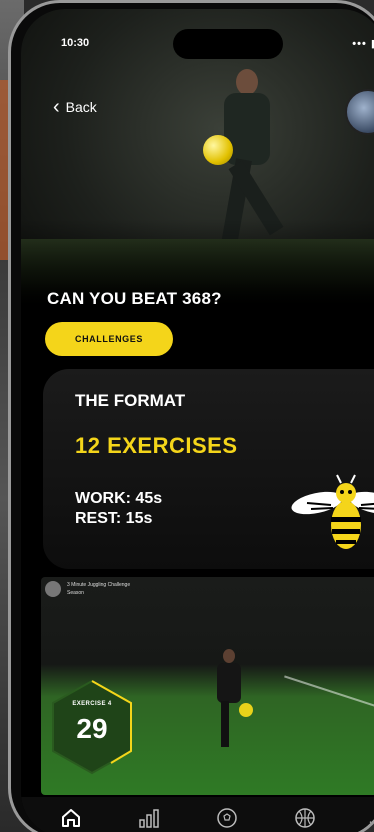  What do you see at coordinates (229, 699) in the screenshot?
I see `player-figure-video` at bounding box center [229, 699].